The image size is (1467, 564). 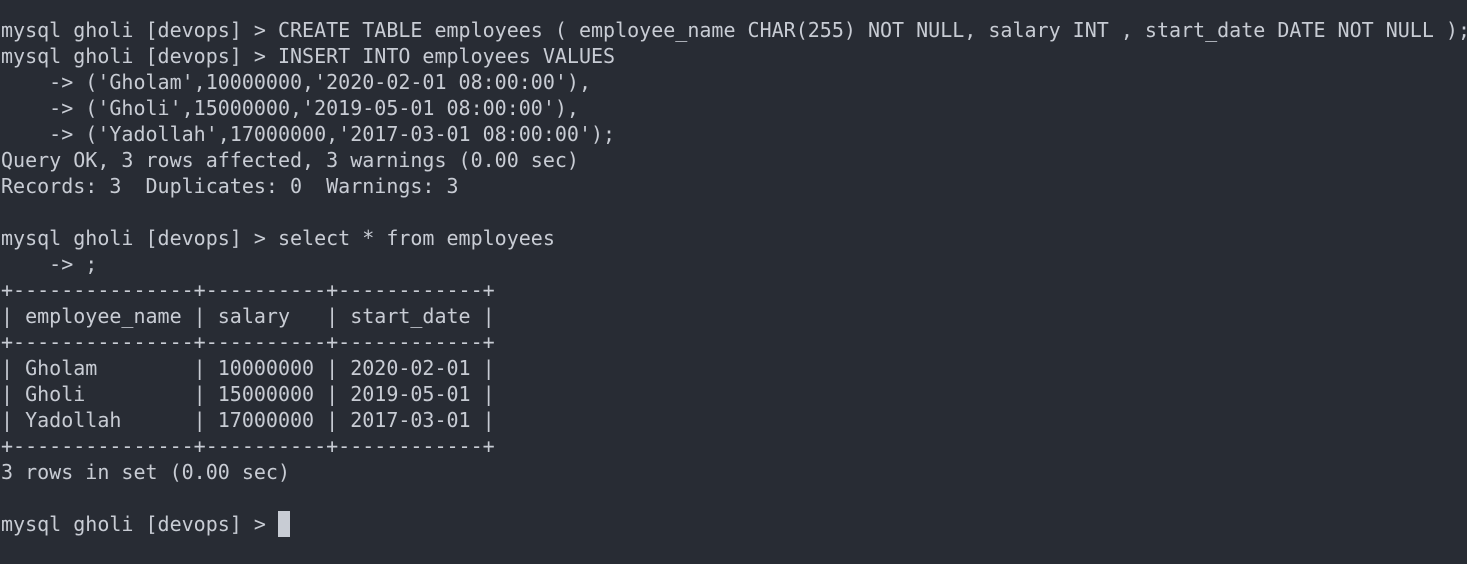 What do you see at coordinates (230, 186) in the screenshot?
I see `terminal-line-records: Records: 3 Duplicates: 0 Warnings: 3` at bounding box center [230, 186].